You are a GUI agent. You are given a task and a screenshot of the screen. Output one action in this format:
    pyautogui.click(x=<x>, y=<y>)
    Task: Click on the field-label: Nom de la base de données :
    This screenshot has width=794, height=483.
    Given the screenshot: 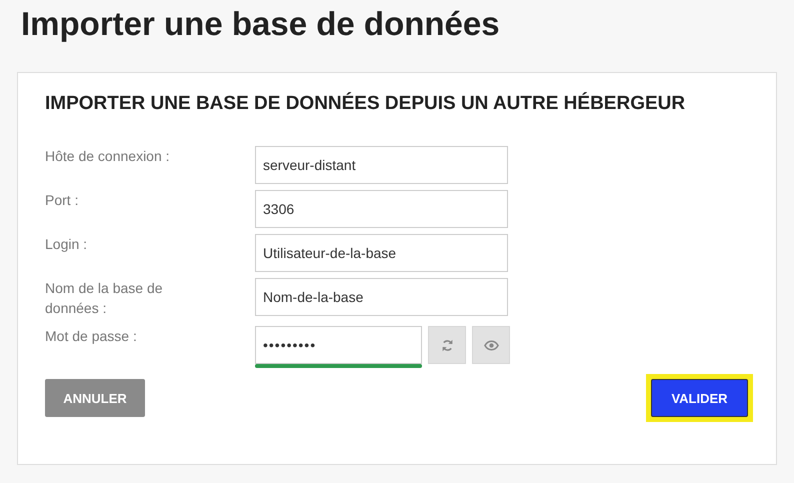 What is the action you would take?
    pyautogui.click(x=104, y=298)
    